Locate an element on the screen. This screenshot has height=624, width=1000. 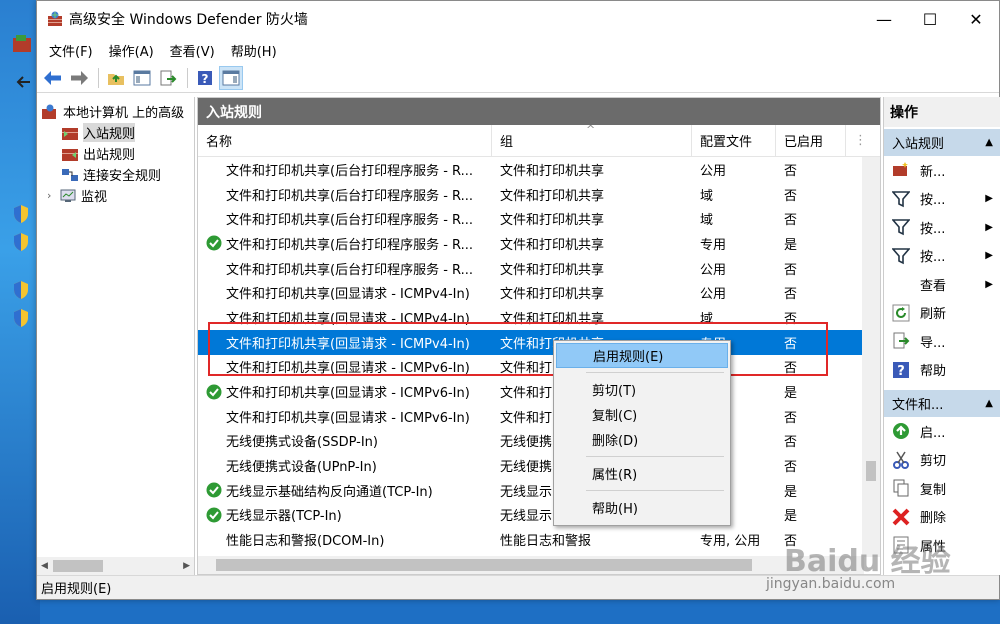
column-enabled: 已启用 is located at coordinates (811, 140).